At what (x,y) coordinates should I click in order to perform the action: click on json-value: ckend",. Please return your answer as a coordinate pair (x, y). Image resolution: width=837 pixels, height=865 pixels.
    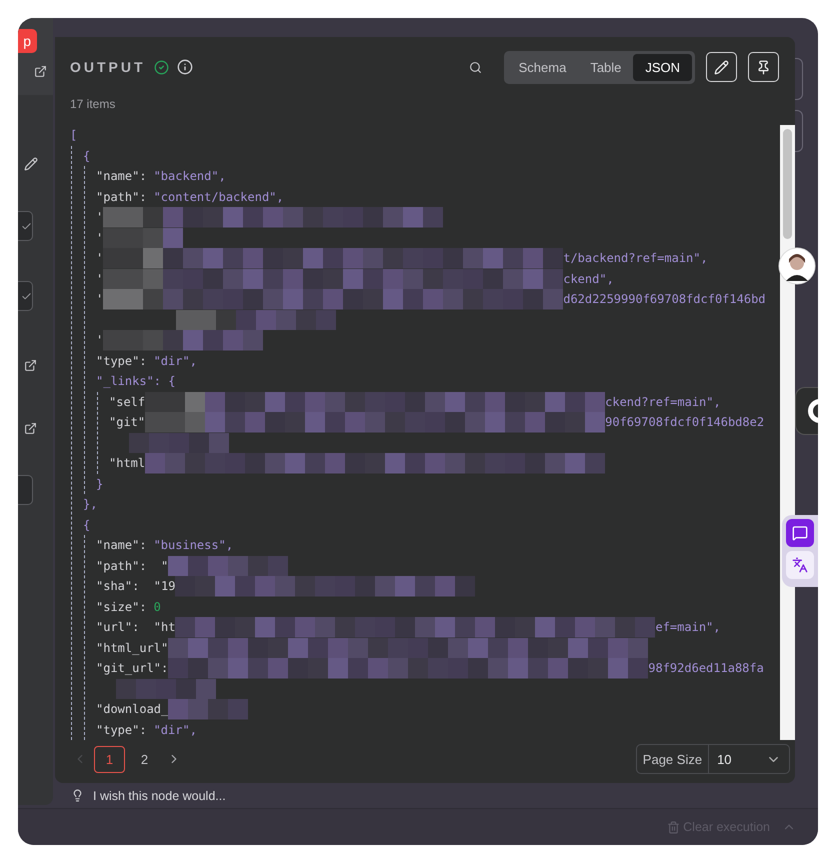
    Looking at the image, I should click on (588, 279).